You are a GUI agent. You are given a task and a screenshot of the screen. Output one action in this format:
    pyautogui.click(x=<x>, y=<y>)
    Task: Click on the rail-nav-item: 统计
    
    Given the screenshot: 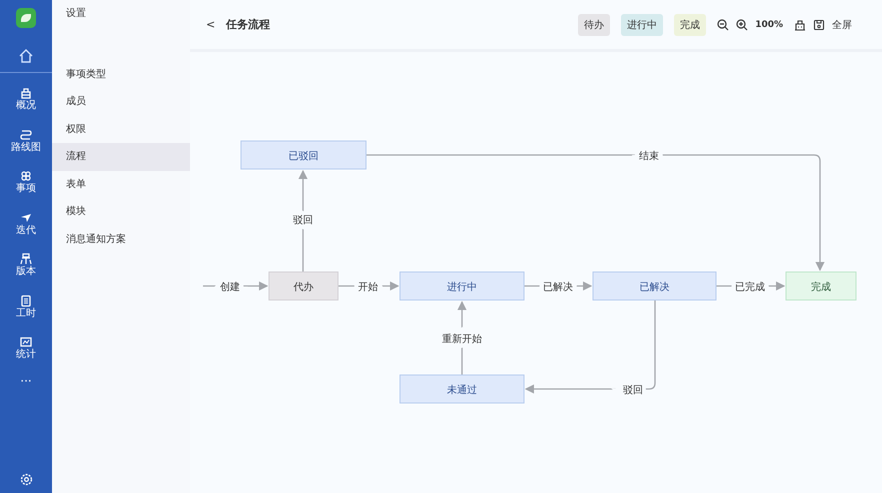 What is the action you would take?
    pyautogui.click(x=26, y=349)
    